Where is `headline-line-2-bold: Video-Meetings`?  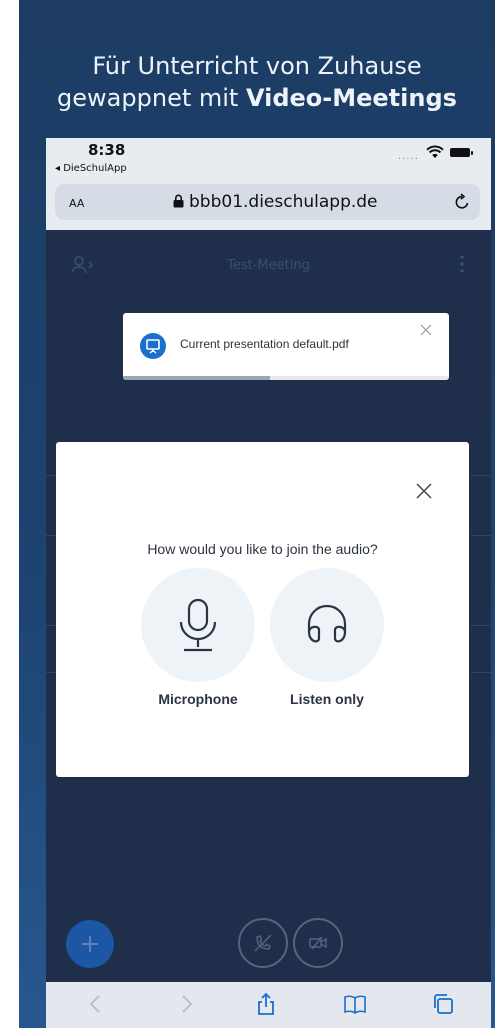 headline-line-2-bold: Video-Meetings is located at coordinates (351, 98).